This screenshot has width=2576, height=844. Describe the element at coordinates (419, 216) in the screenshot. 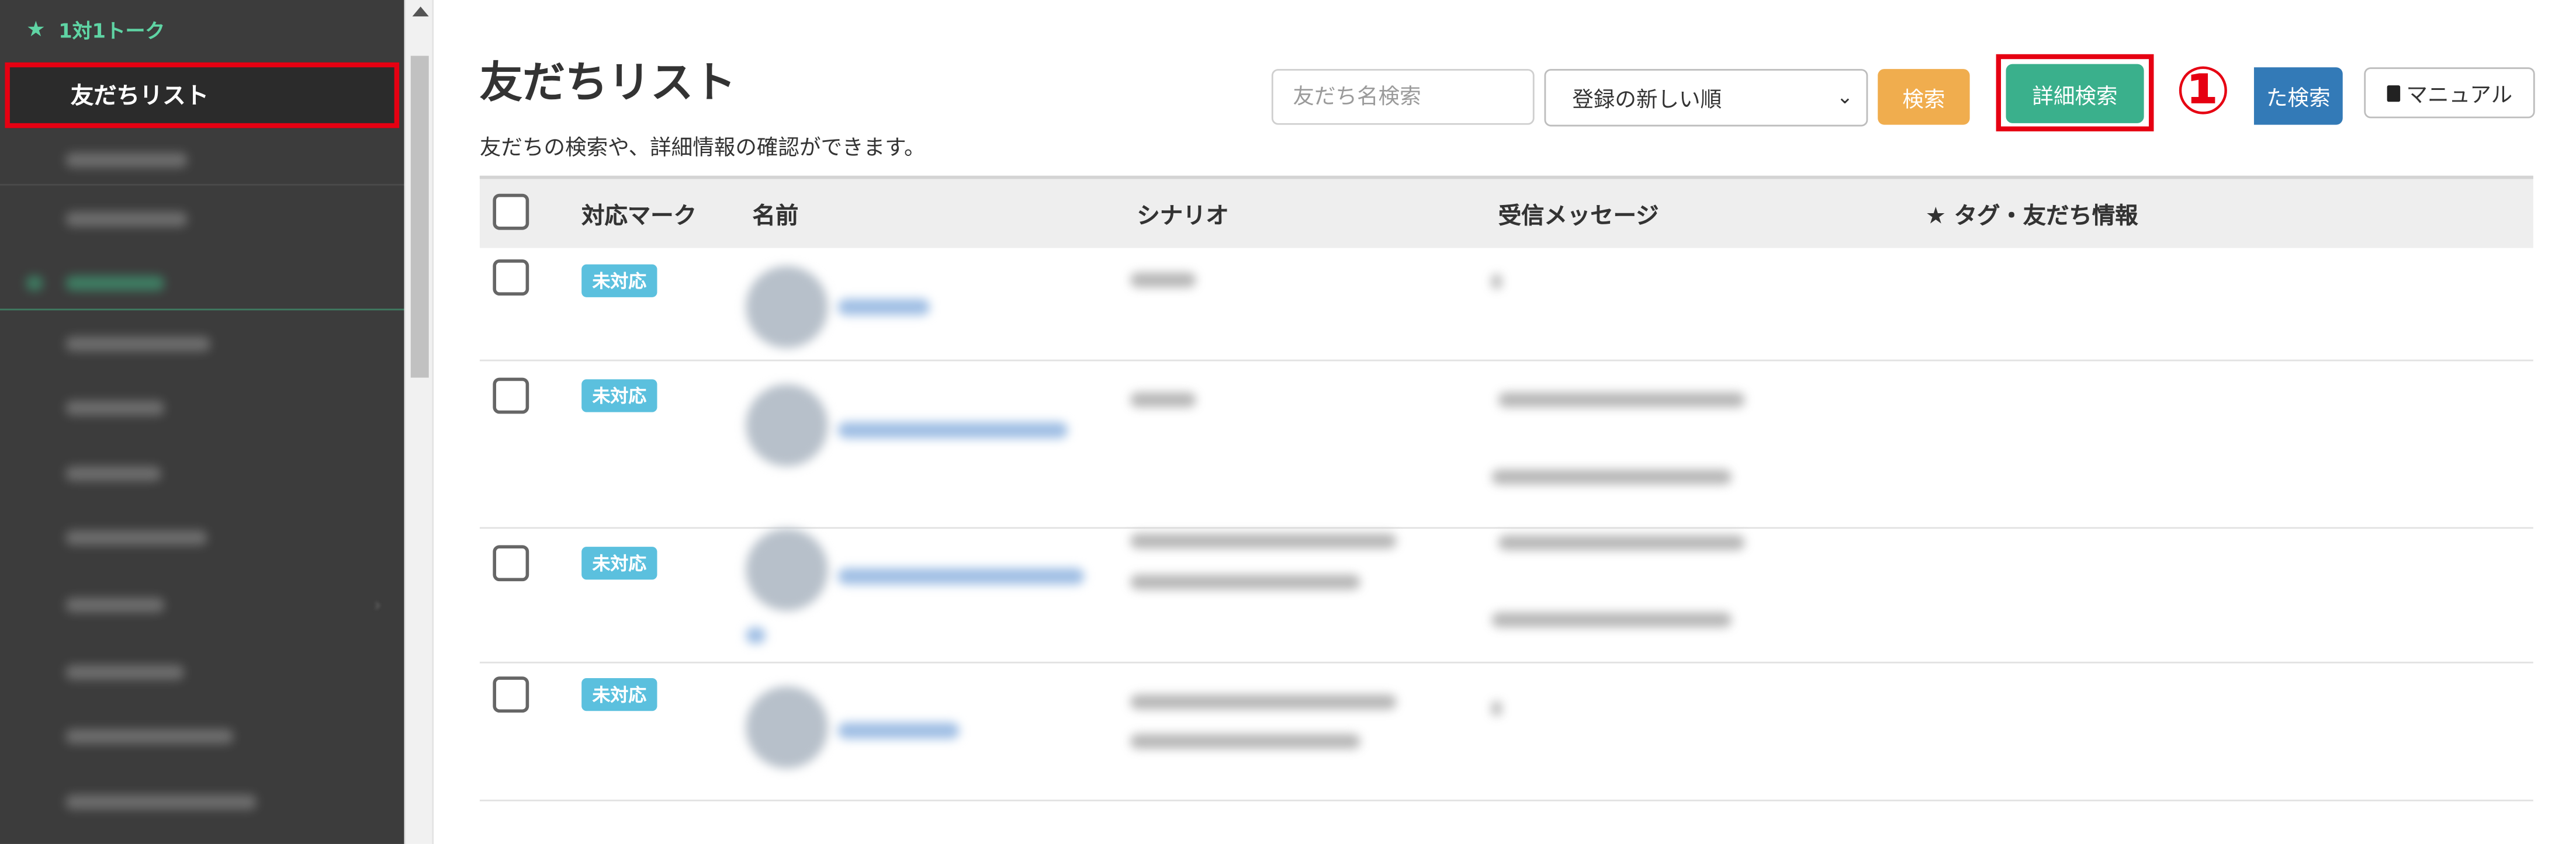

I see `scrollbar-thumb` at that location.